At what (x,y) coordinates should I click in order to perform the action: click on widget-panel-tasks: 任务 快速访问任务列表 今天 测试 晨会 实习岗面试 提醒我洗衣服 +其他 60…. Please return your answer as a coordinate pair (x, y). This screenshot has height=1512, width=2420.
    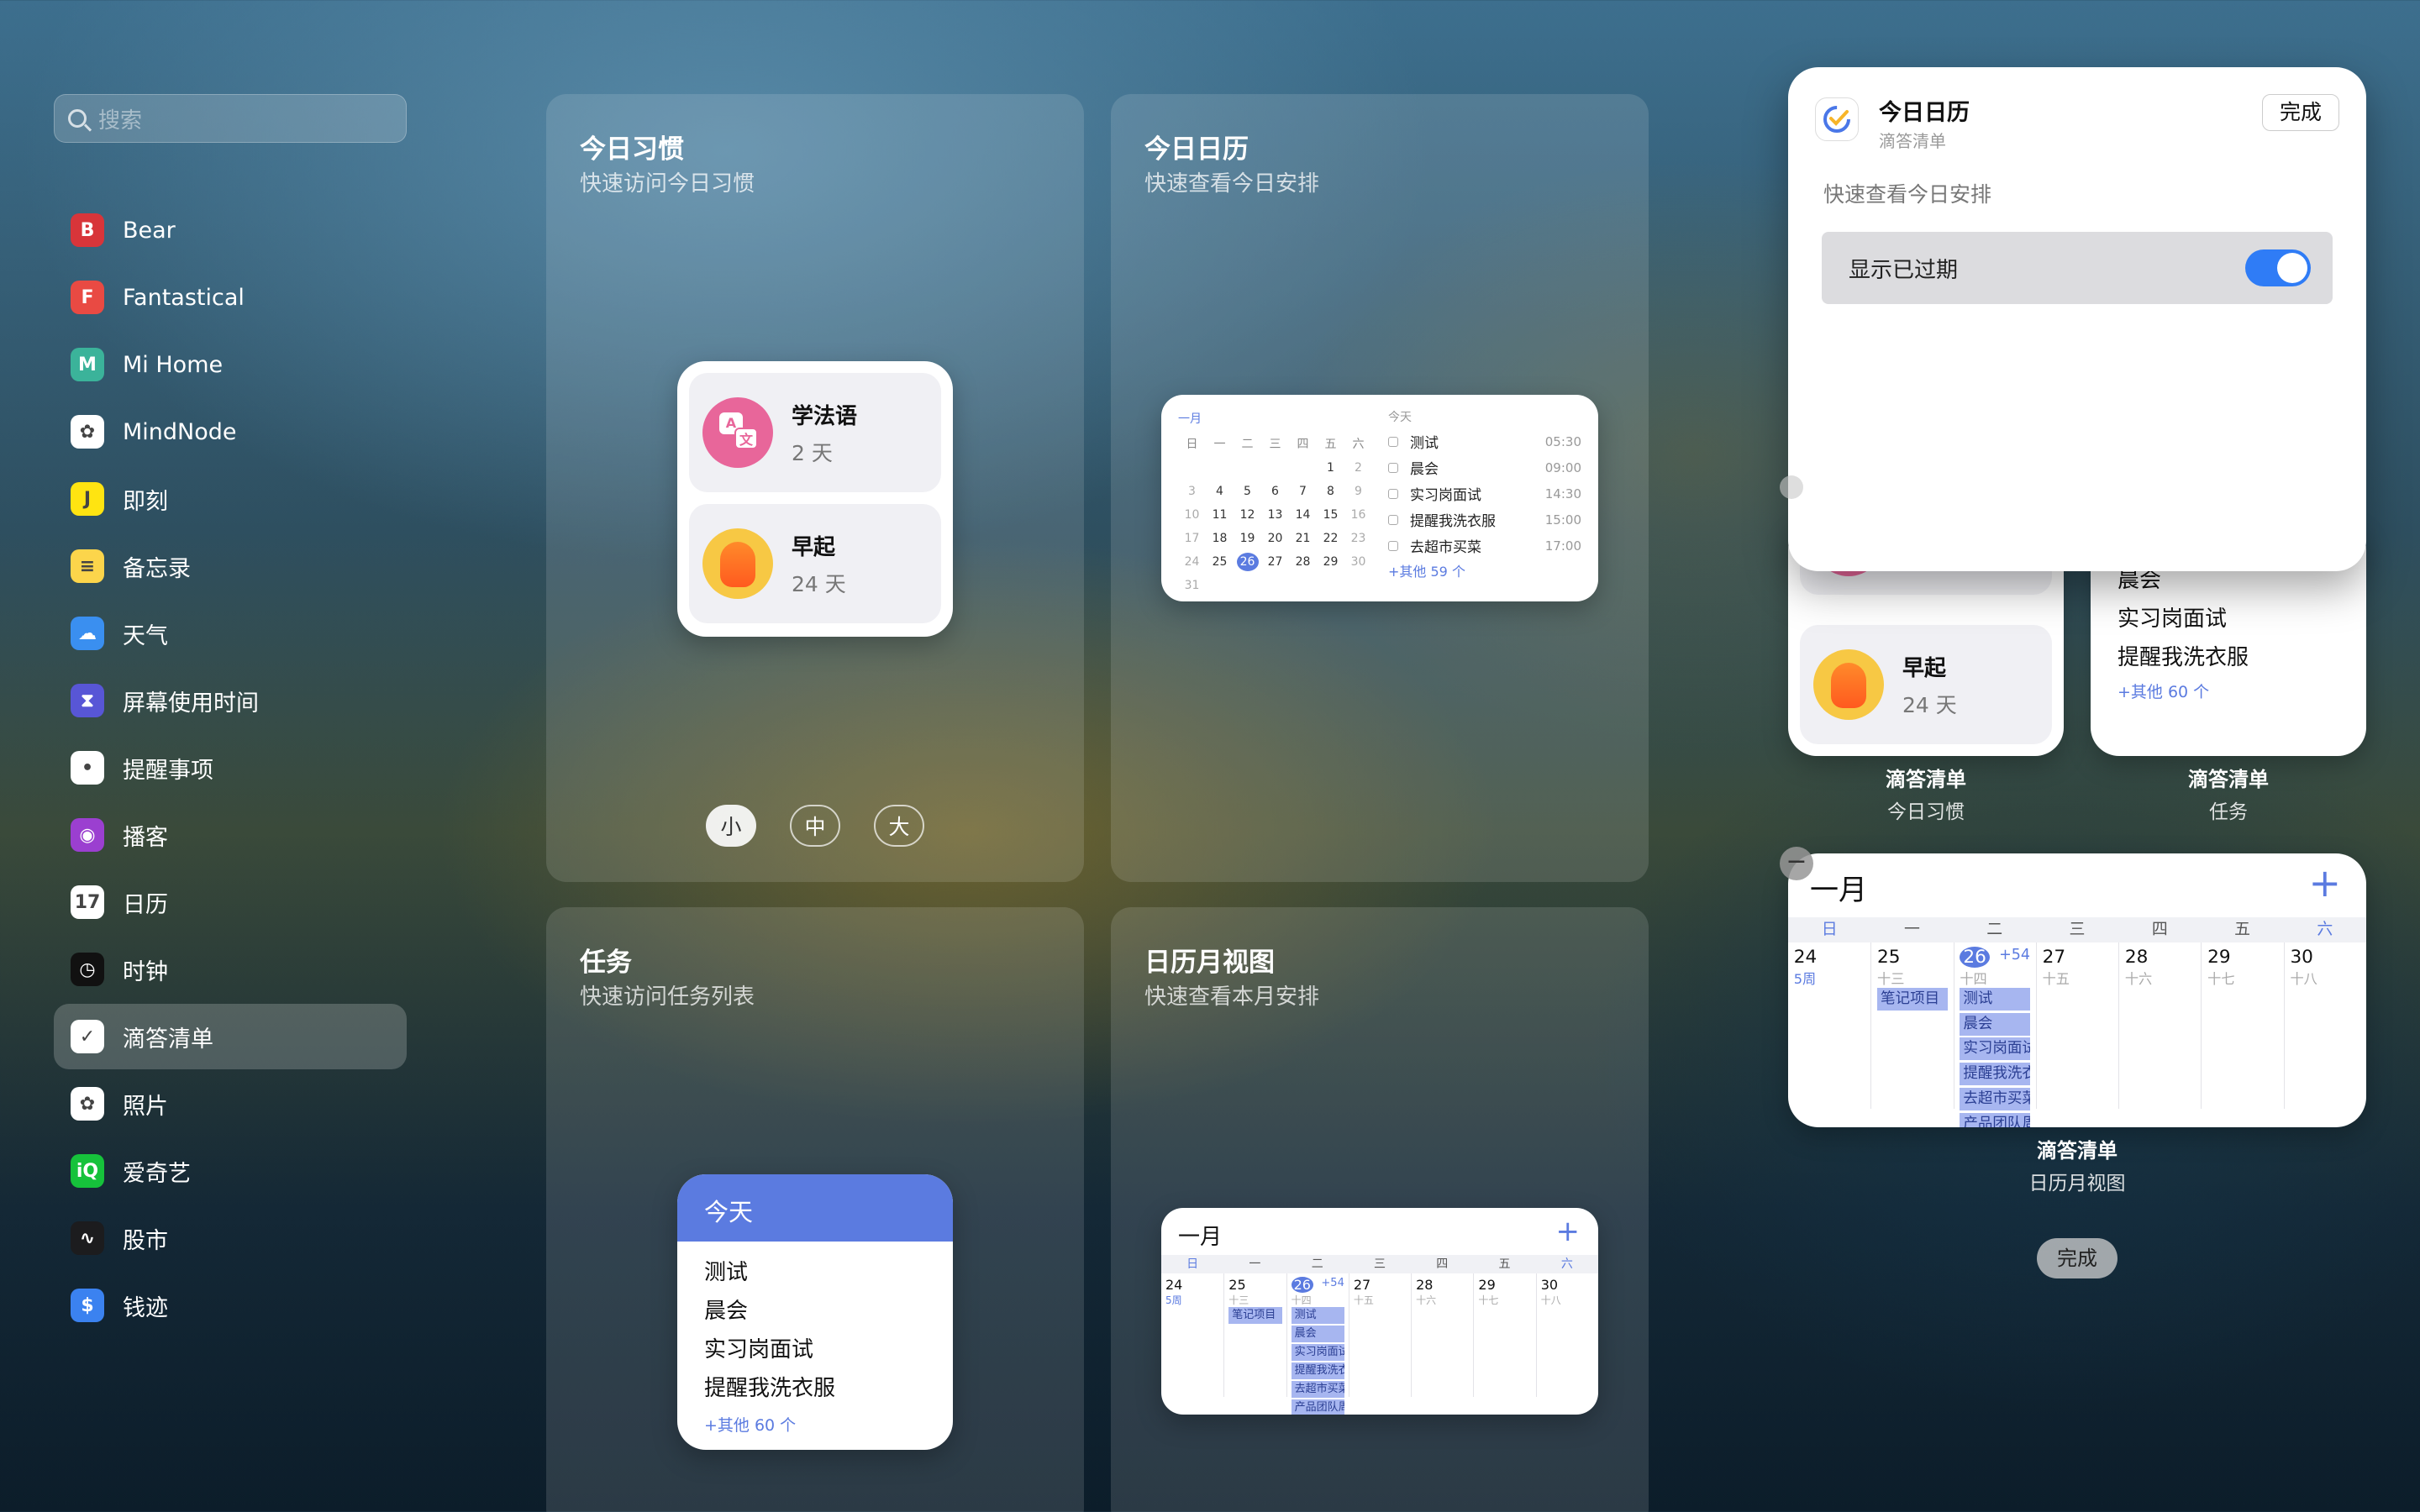
    Looking at the image, I should click on (815, 1209).